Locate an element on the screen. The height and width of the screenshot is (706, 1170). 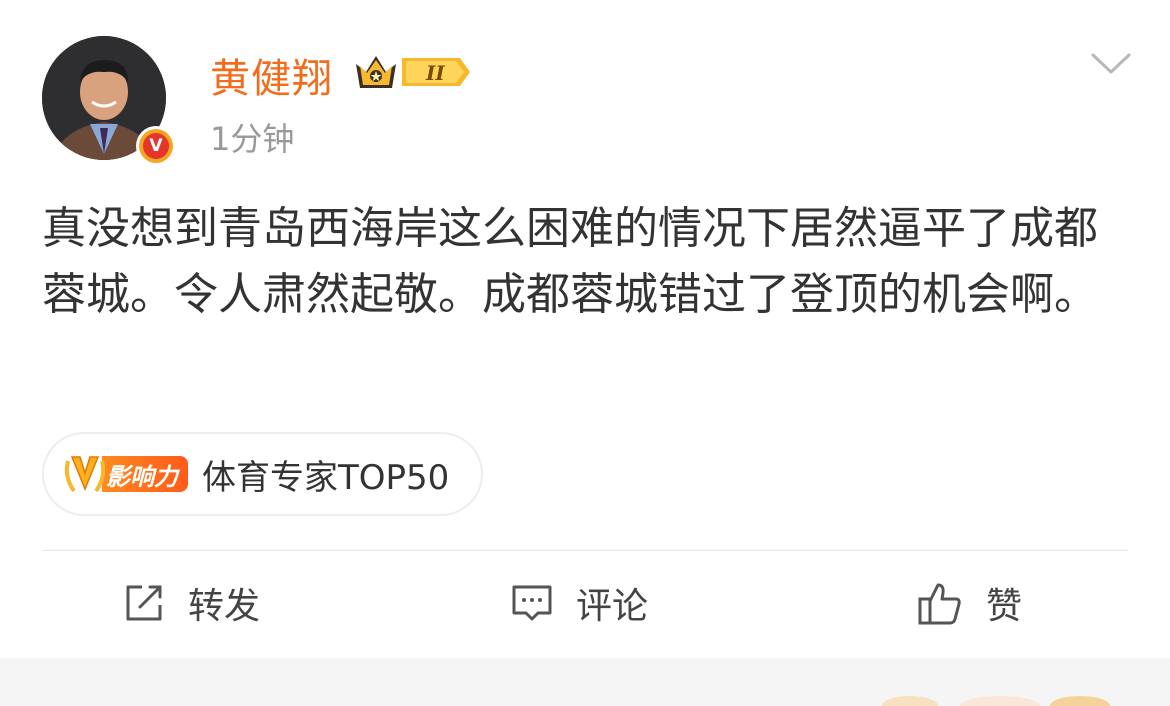
vip-level-text: II is located at coordinates (435, 73).